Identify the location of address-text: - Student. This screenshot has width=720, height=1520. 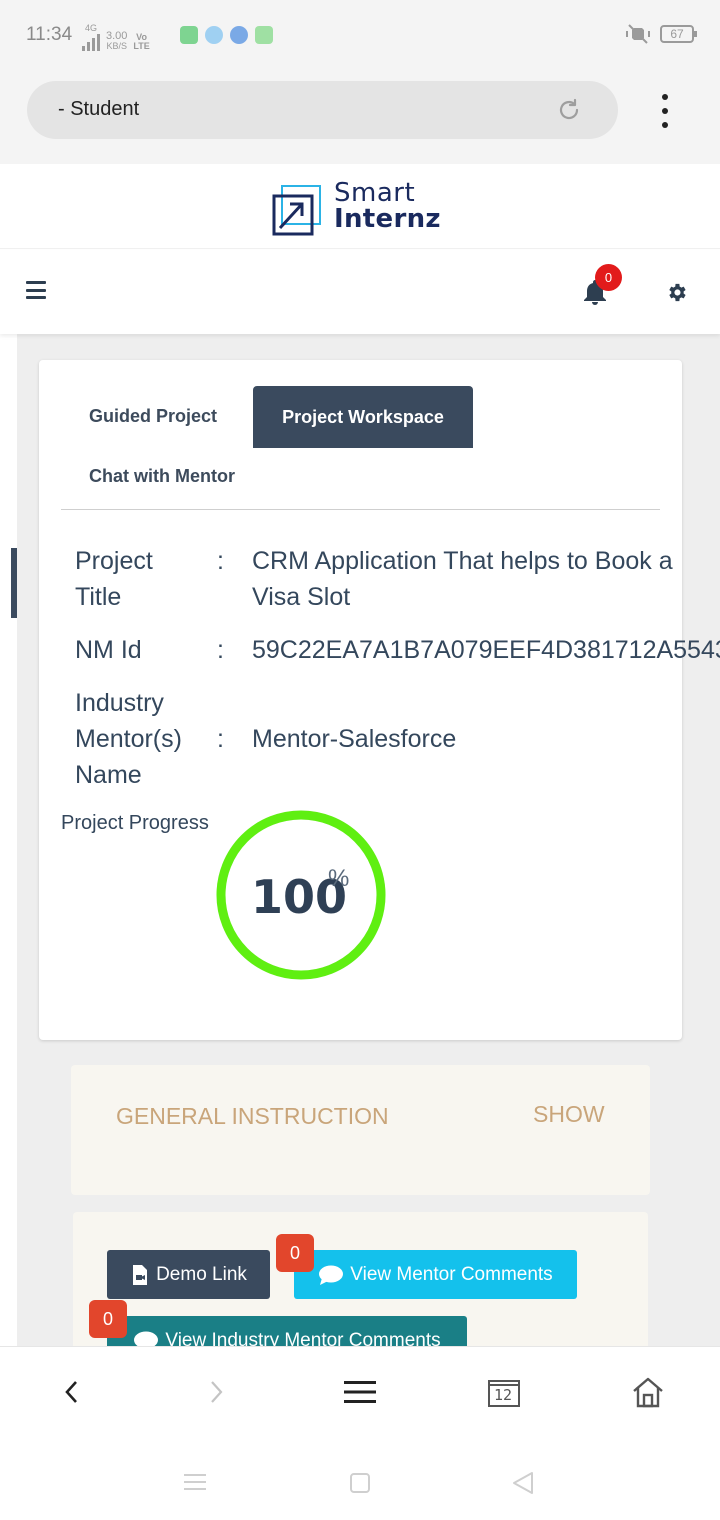
(99, 109).